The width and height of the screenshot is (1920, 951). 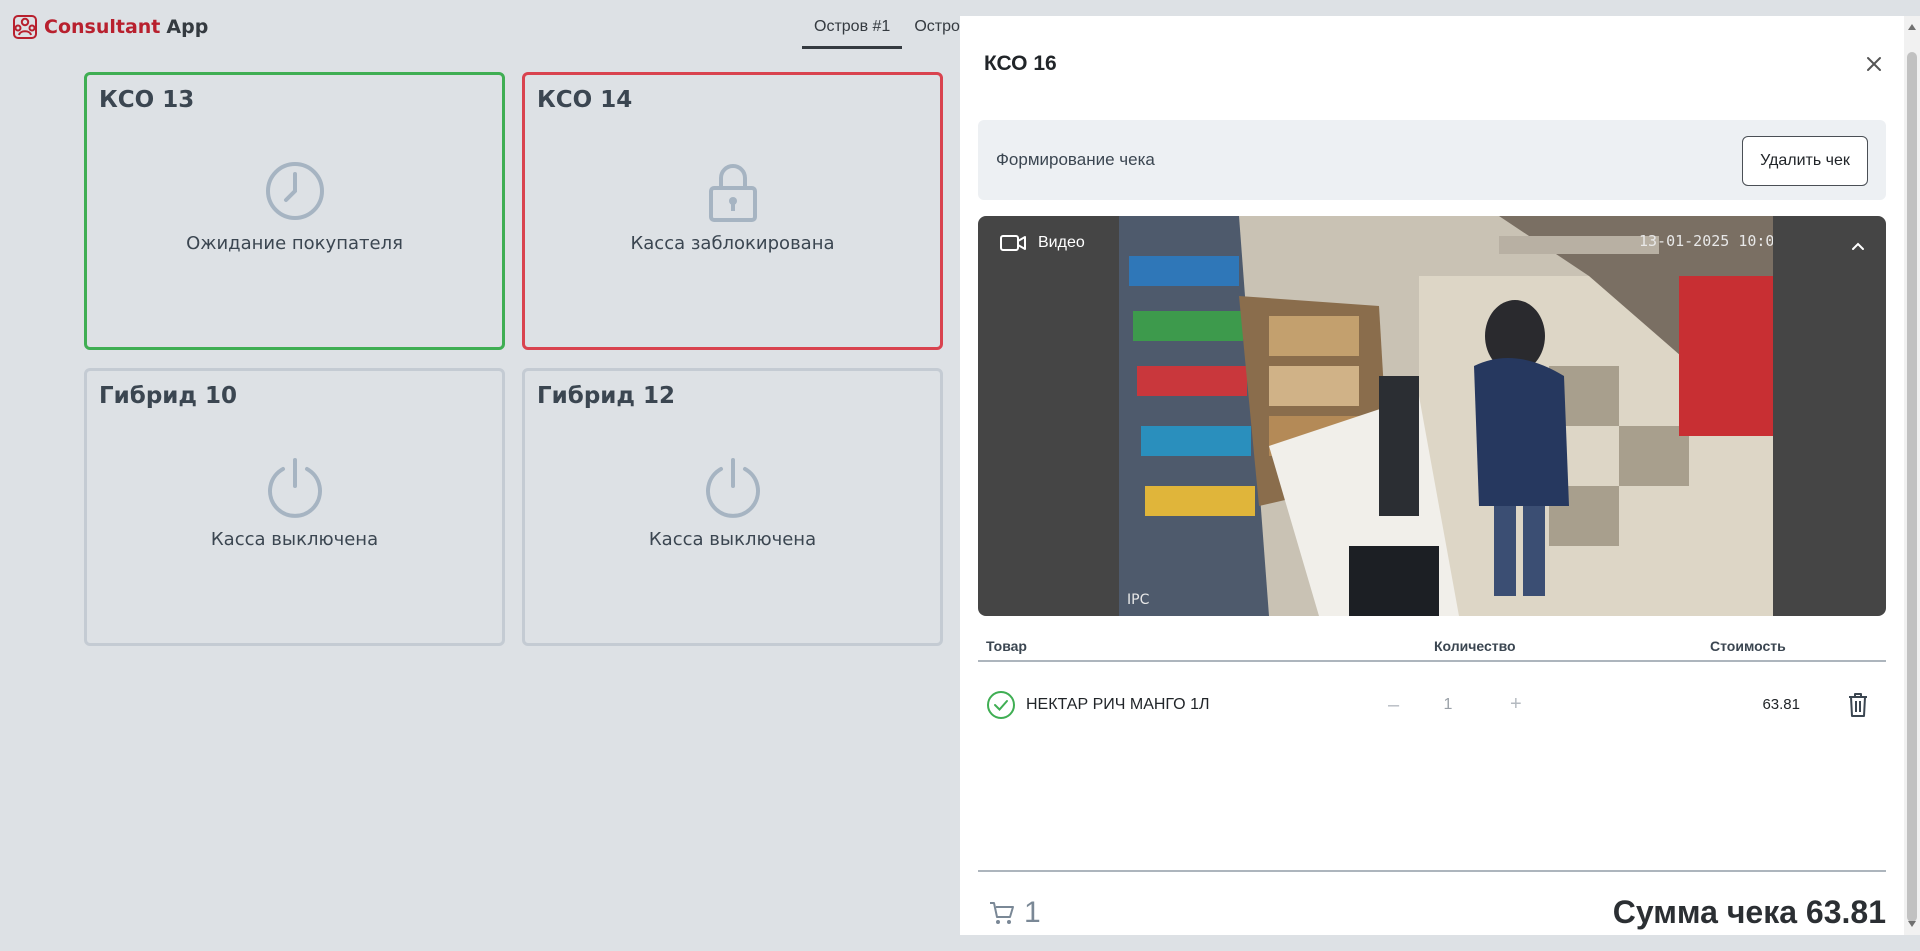 I want to click on video-camera-icon, so click(x=1013, y=243).